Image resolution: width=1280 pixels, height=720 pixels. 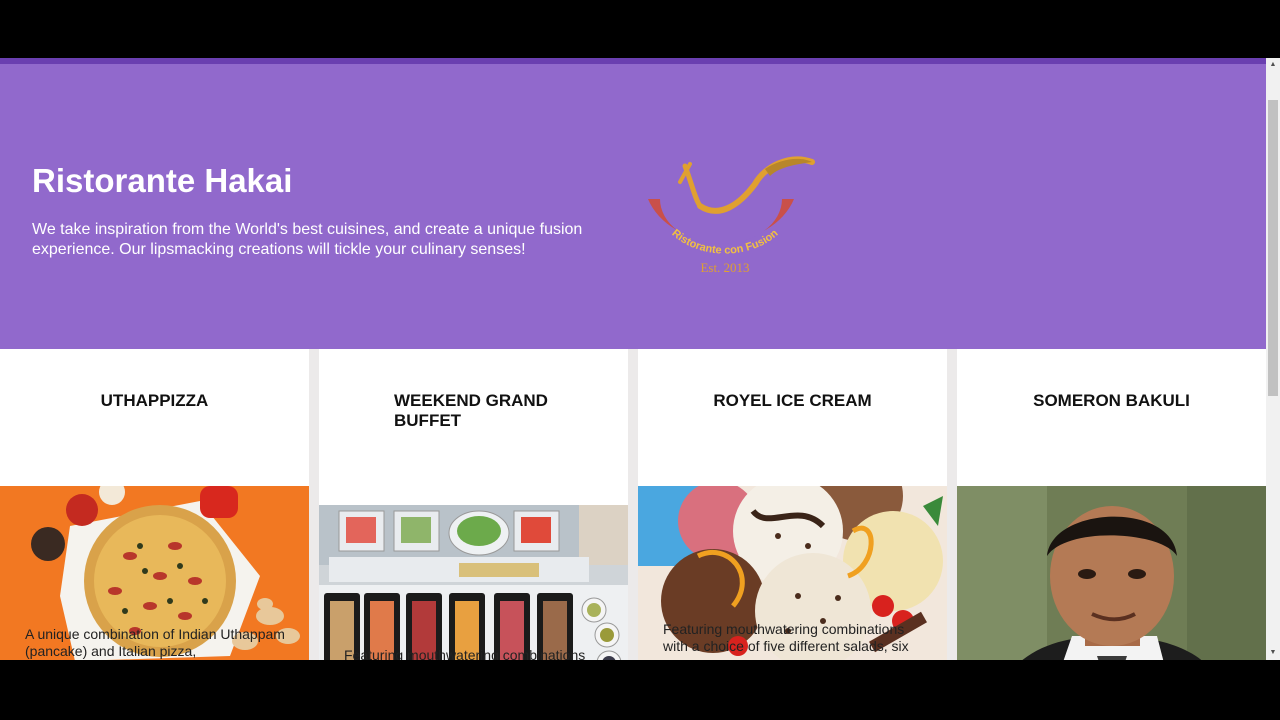 I want to click on logo-noodle-tail, so click(x=788, y=167).